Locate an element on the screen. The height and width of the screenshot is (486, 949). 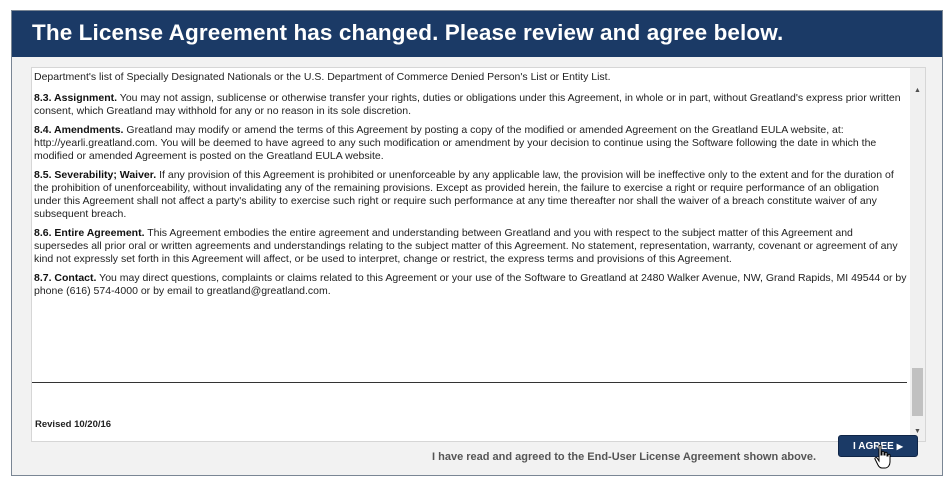
scroll-up-arrow-icon: ▲ is located at coordinates (917, 91).